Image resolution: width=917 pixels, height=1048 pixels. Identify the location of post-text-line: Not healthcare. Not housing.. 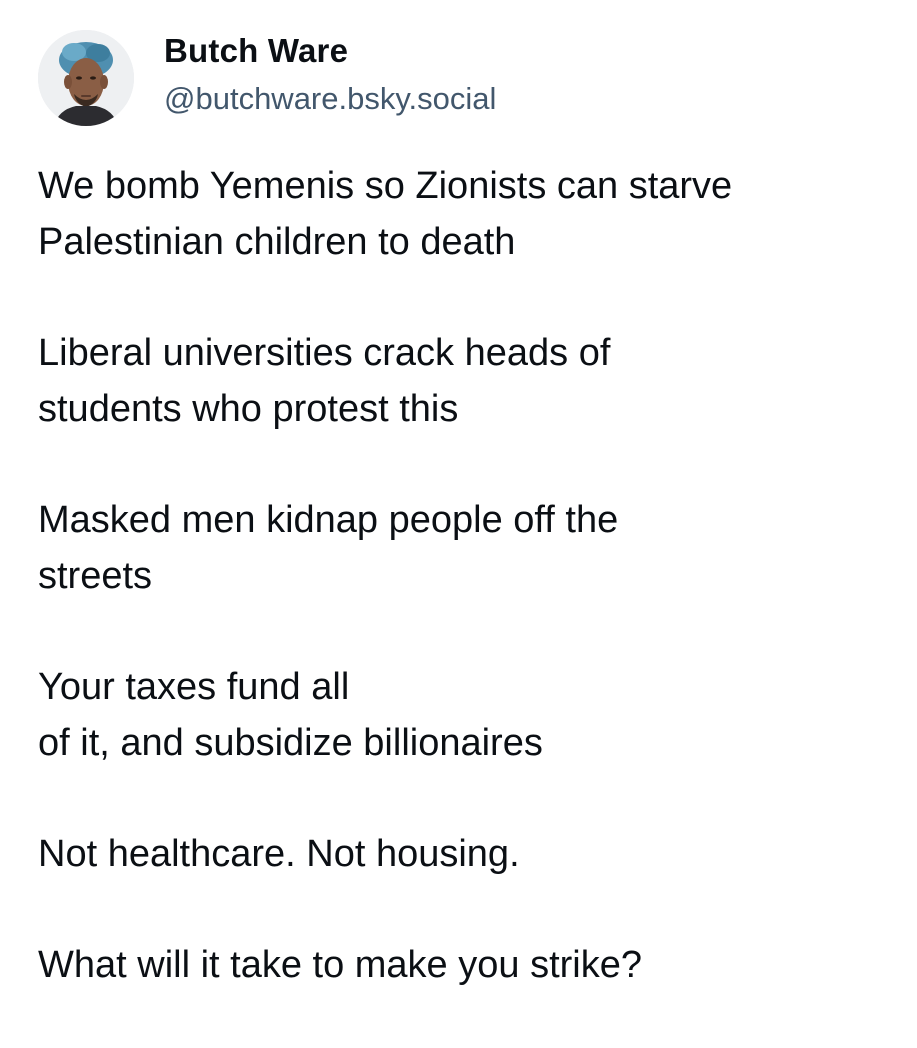
(279, 854).